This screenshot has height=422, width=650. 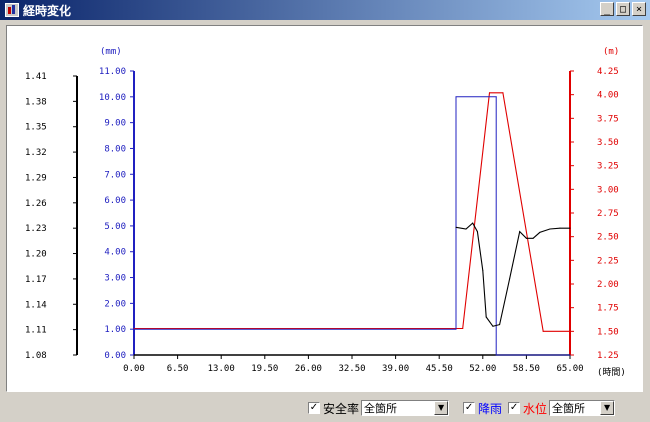 What do you see at coordinates (611, 52) in the screenshot?
I see `water-unit-label: (m)` at bounding box center [611, 52].